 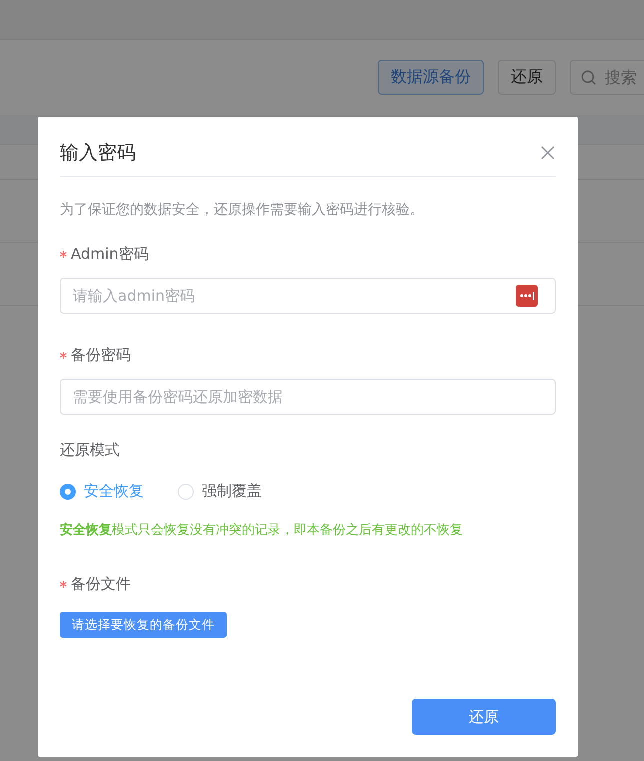 What do you see at coordinates (308, 296) in the screenshot?
I see `password-field: 请输入admin密码` at bounding box center [308, 296].